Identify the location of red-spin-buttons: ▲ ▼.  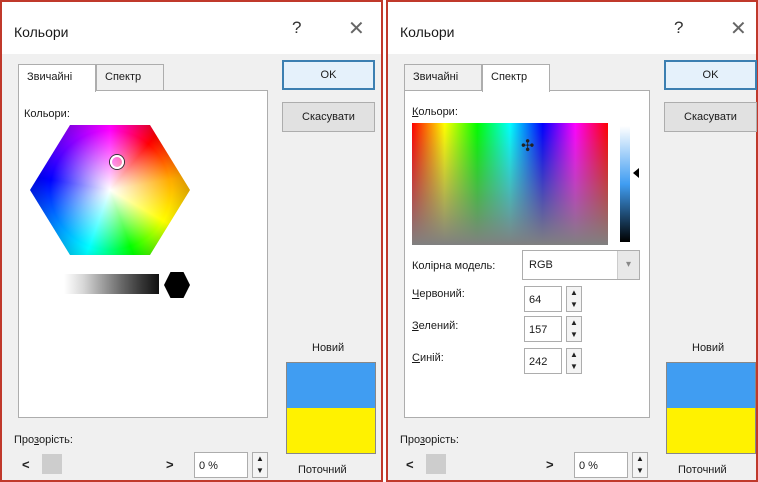
(574, 299).